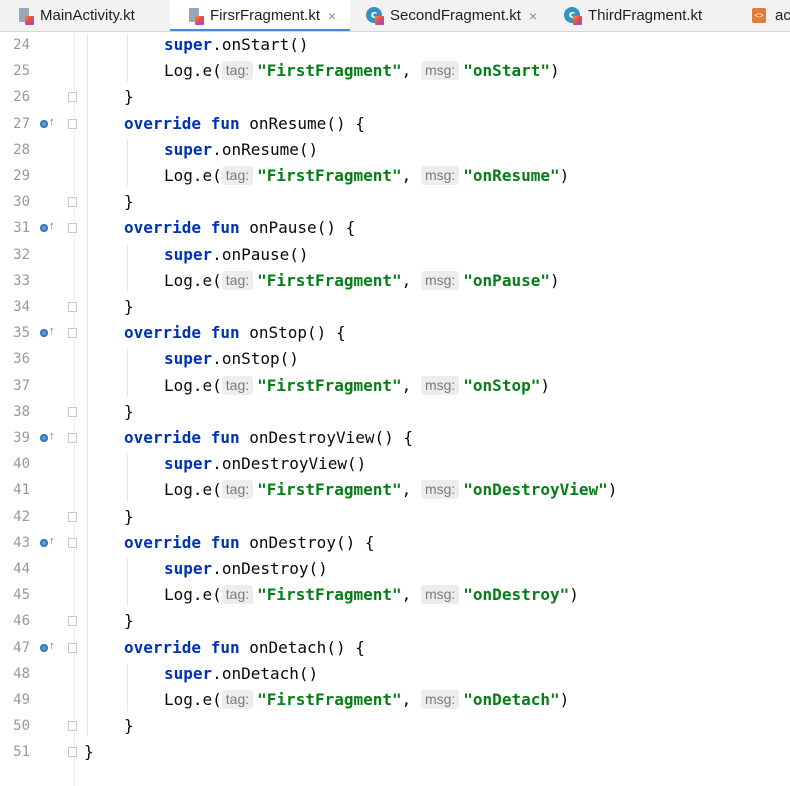 The width and height of the screenshot is (790, 786). Describe the element at coordinates (283, 228) in the screenshot. I see `method-name: onPause` at that location.